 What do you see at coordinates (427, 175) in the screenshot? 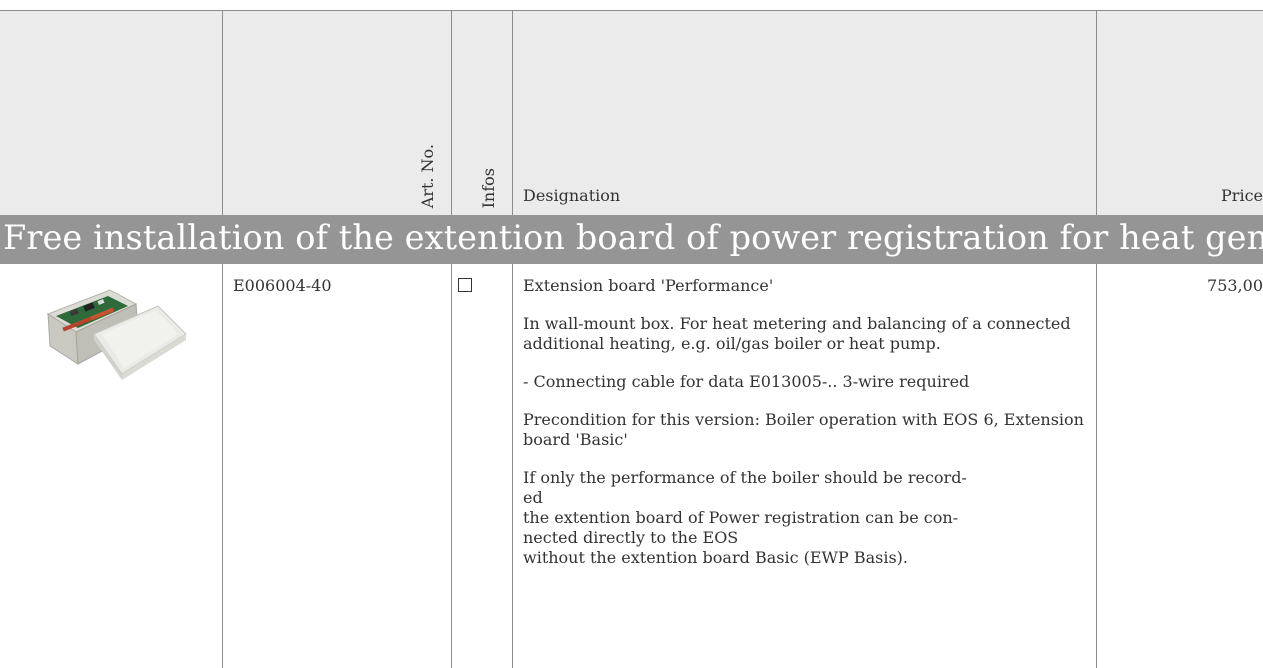
I see `header-art-no: Art. No.` at bounding box center [427, 175].